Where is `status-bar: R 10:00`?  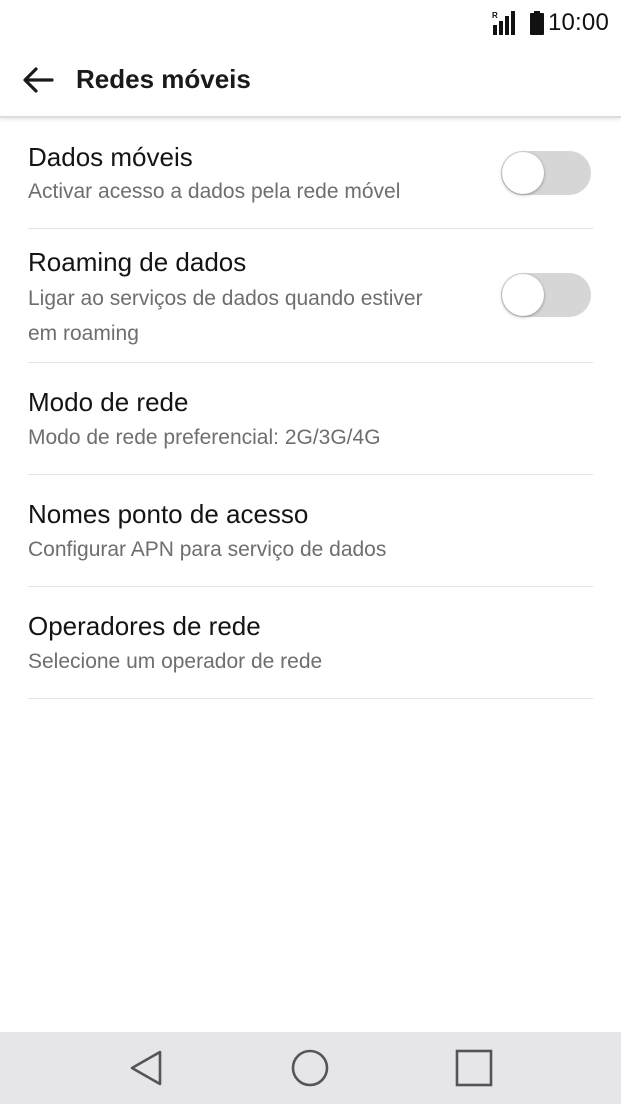 status-bar: R 10:00 is located at coordinates (310, 22).